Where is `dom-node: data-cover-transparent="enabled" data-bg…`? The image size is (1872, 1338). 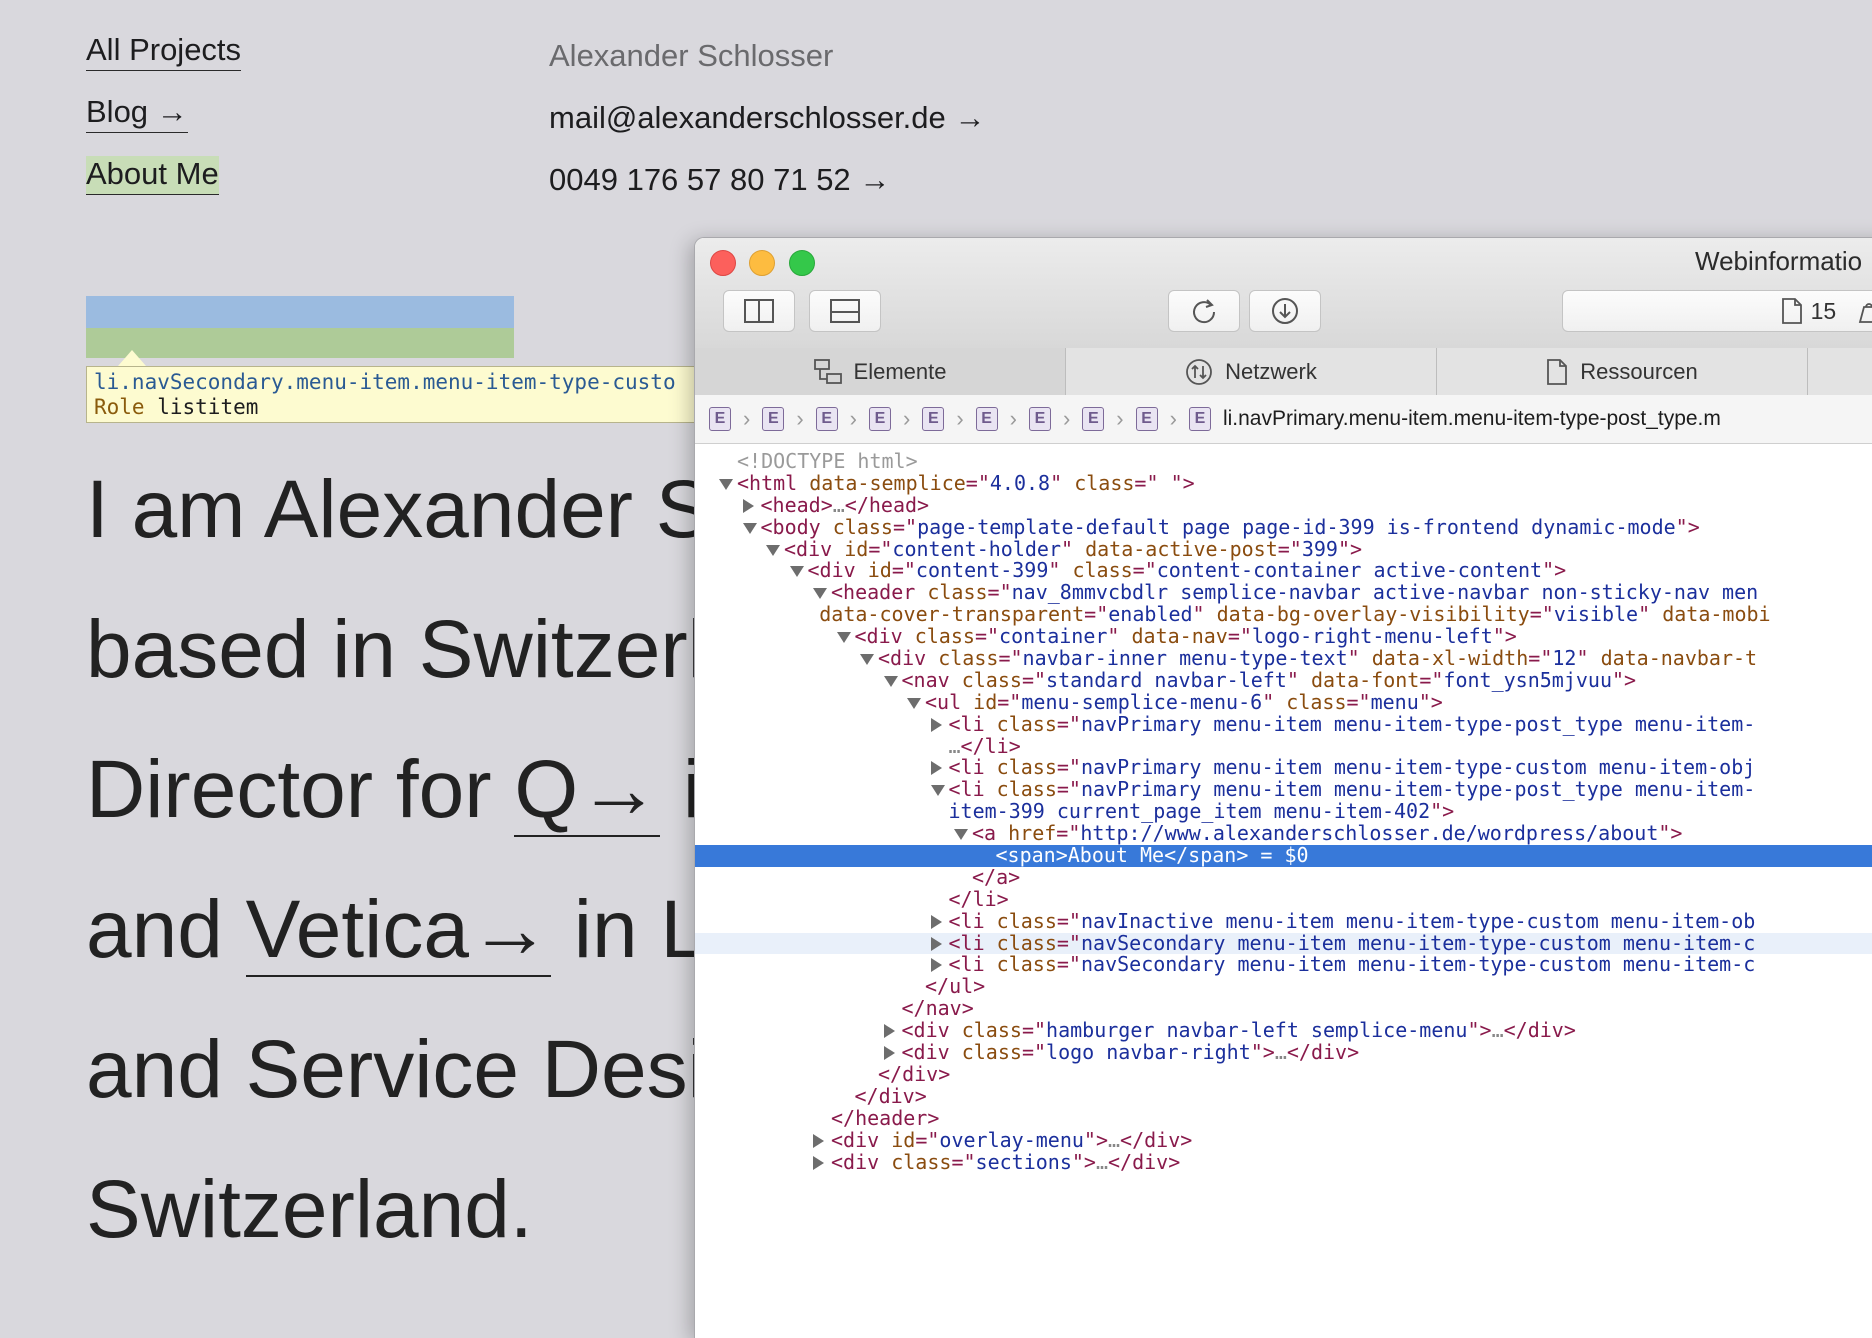
dom-node: data-cover-transparent="enabled" data-bg… is located at coordinates (1283, 614).